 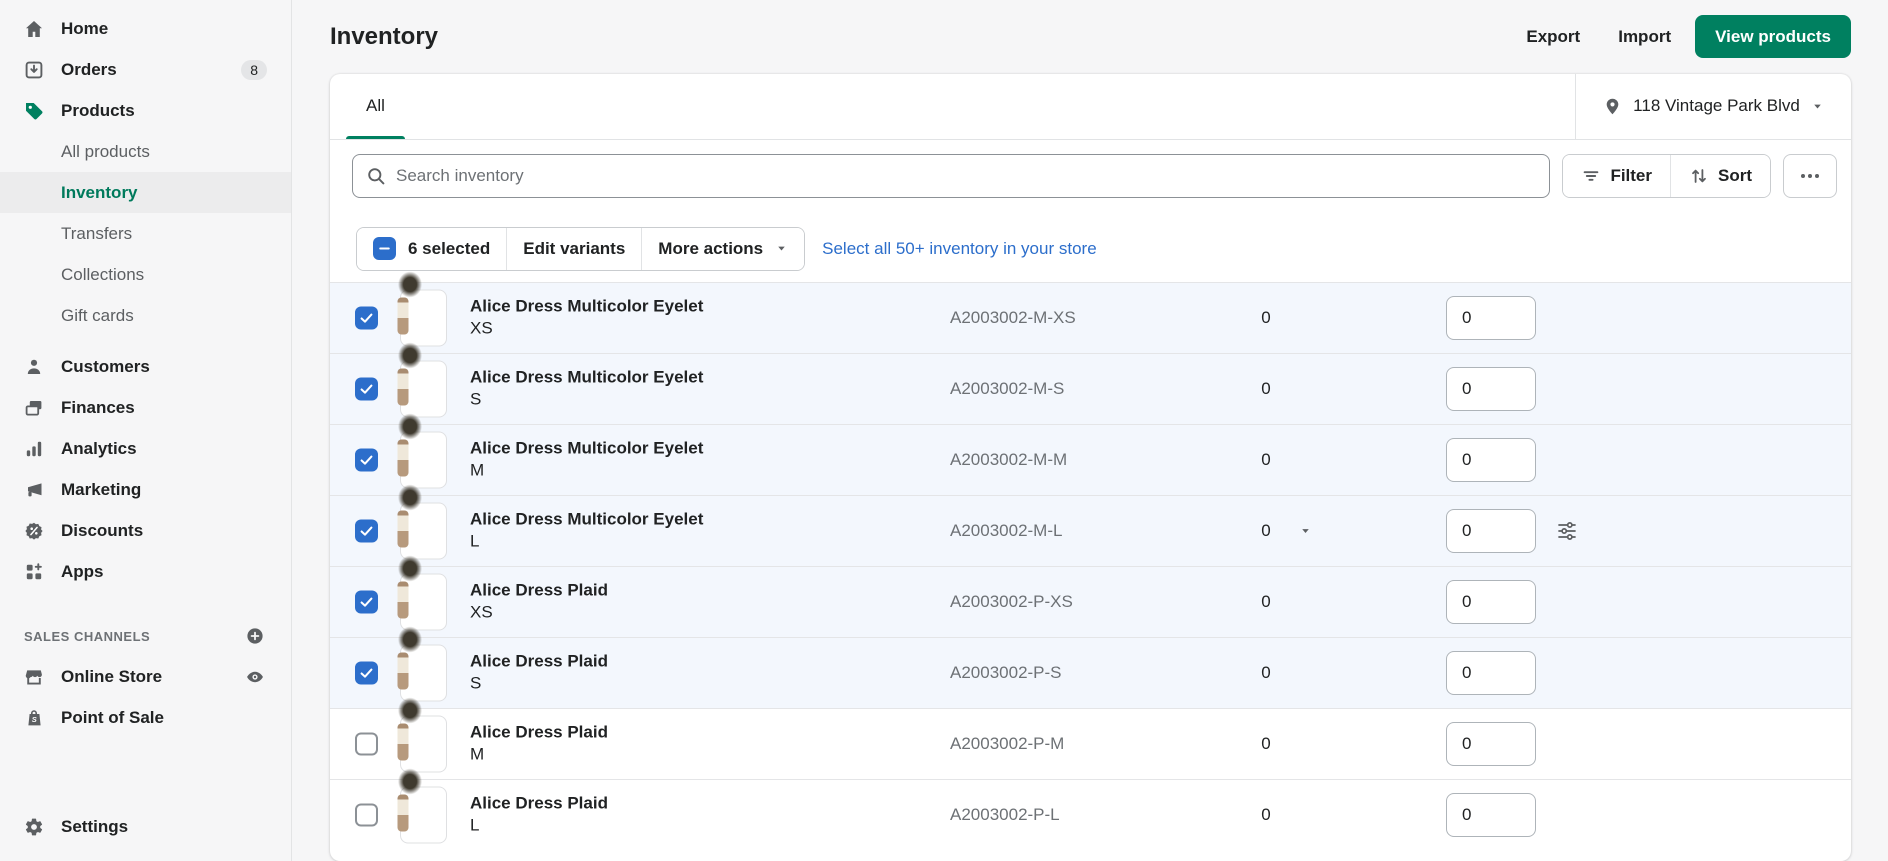 I want to click on more-options-button, so click(x=1810, y=175).